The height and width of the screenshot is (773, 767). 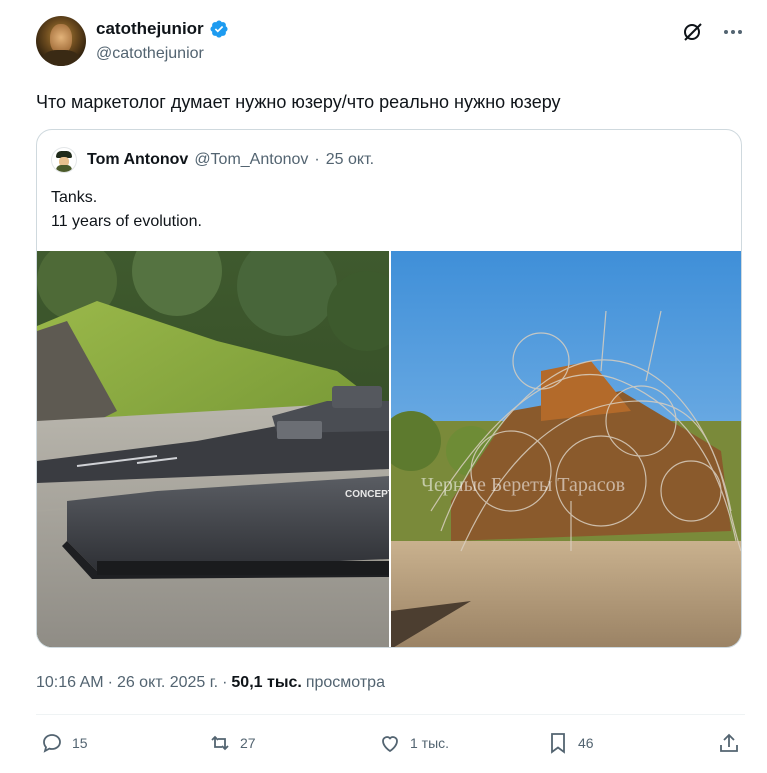 What do you see at coordinates (70, 683) in the screenshot?
I see `post-time: 10:16 AM` at bounding box center [70, 683].